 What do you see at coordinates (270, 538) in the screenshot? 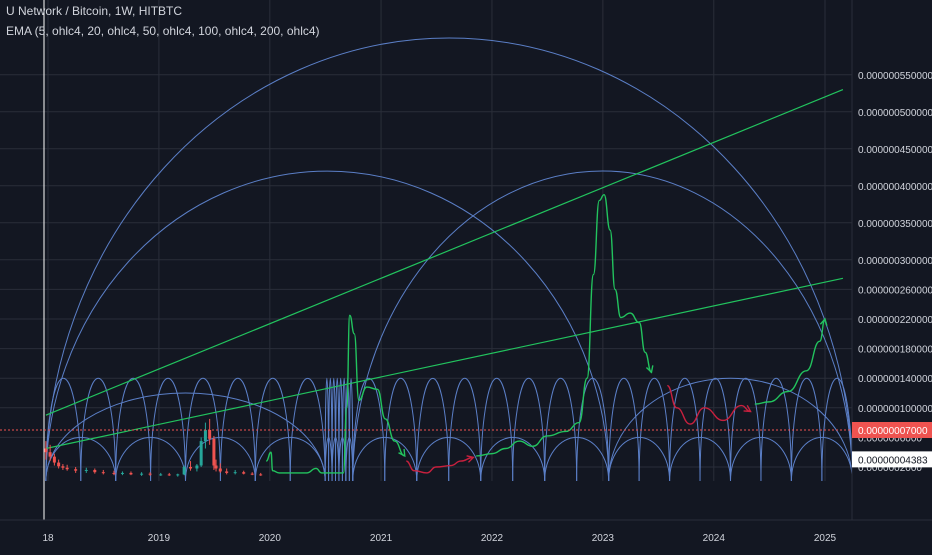
I see `time-tick-label-2: 2020` at bounding box center [270, 538].